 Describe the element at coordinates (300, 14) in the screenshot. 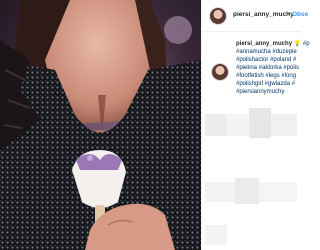

I see `follow-button: Obse` at that location.